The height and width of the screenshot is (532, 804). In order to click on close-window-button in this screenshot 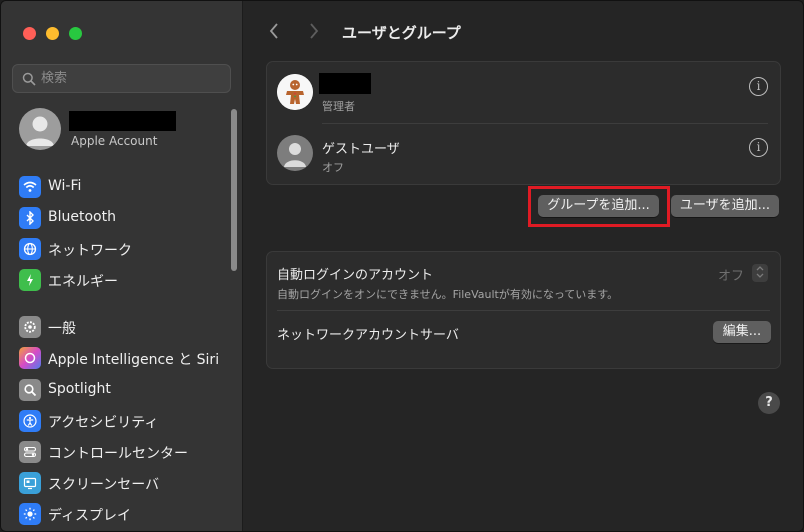, I will do `click(29, 33)`.